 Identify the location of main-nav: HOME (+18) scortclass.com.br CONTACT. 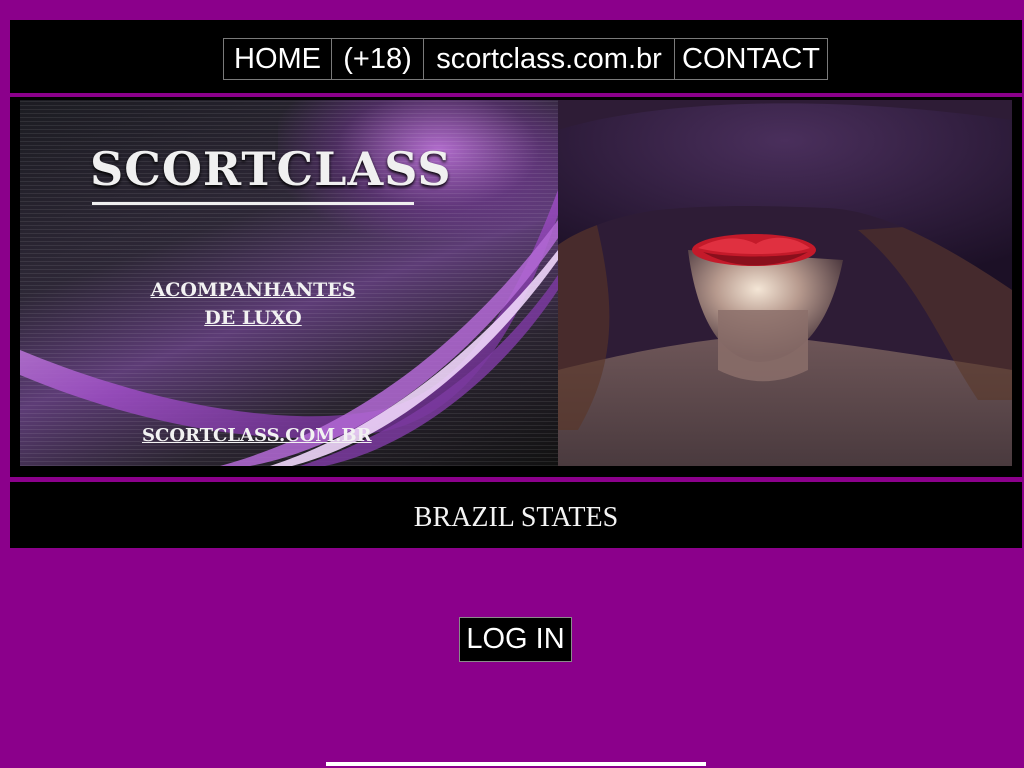
(525, 59).